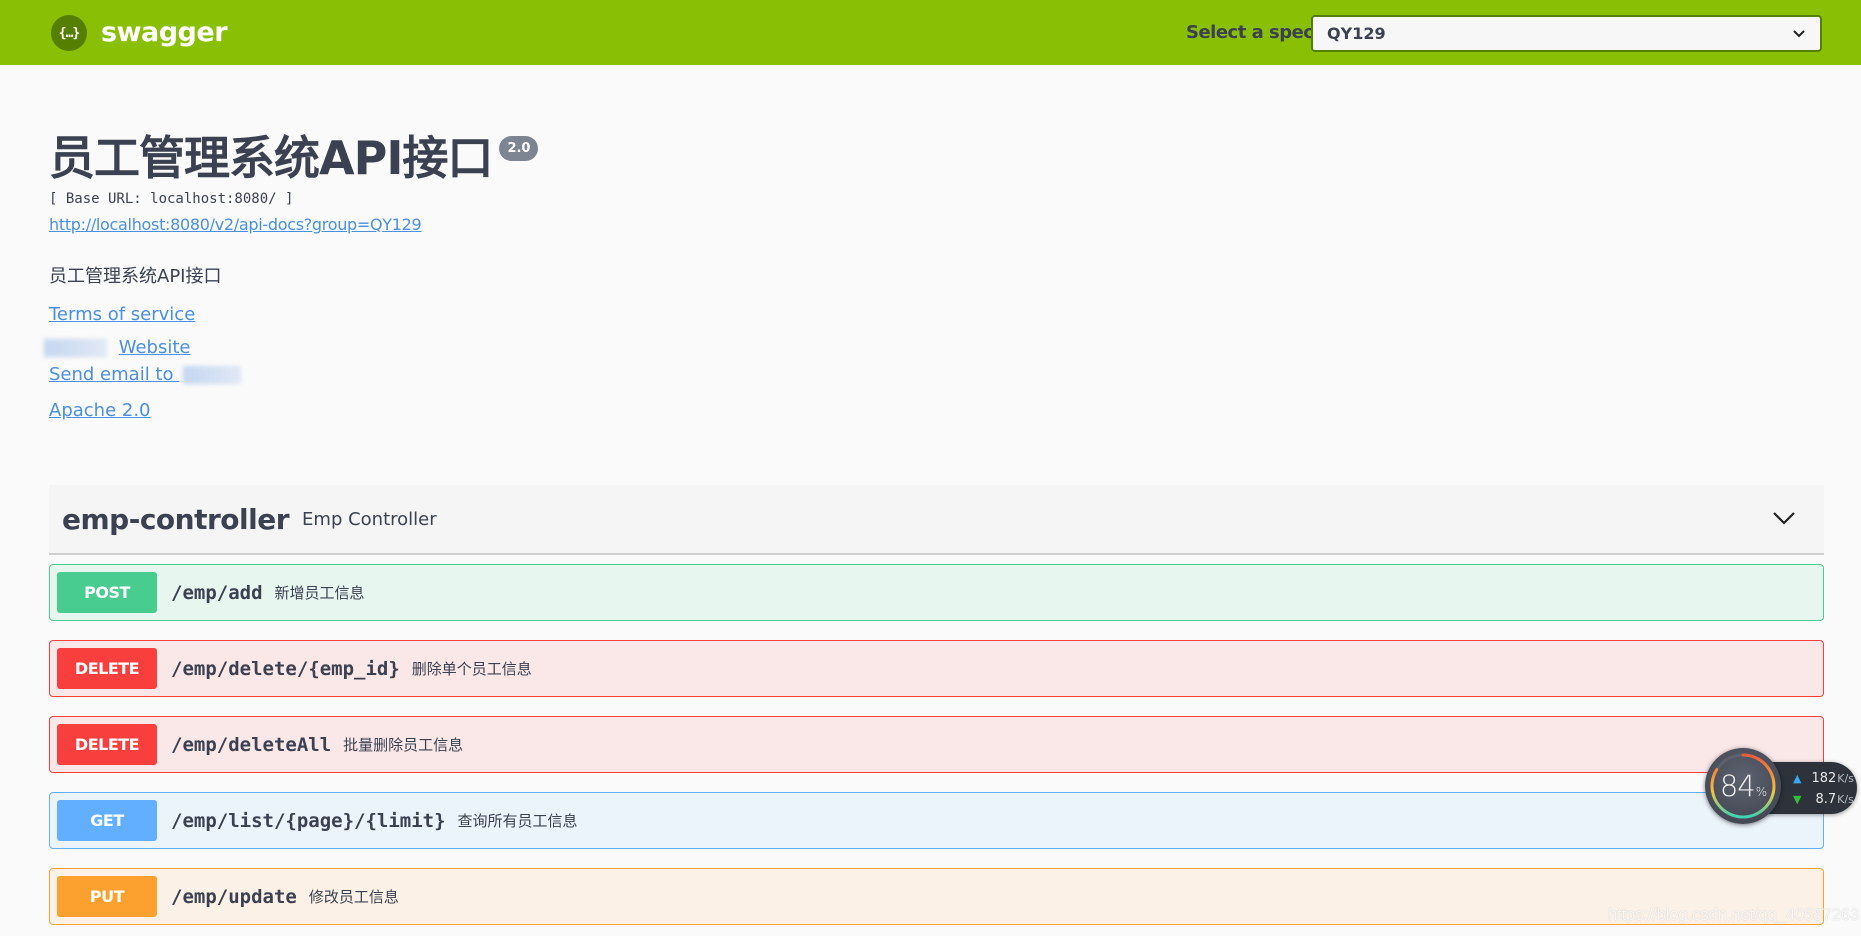 Image resolution: width=1861 pixels, height=936 pixels. What do you see at coordinates (135, 276) in the screenshot?
I see `api-description: 员工管理系统API接口` at bounding box center [135, 276].